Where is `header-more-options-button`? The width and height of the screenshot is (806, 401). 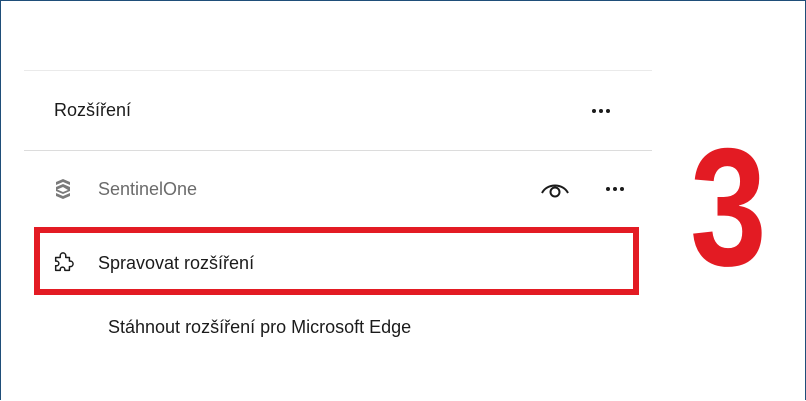
header-more-options-button is located at coordinates (601, 111).